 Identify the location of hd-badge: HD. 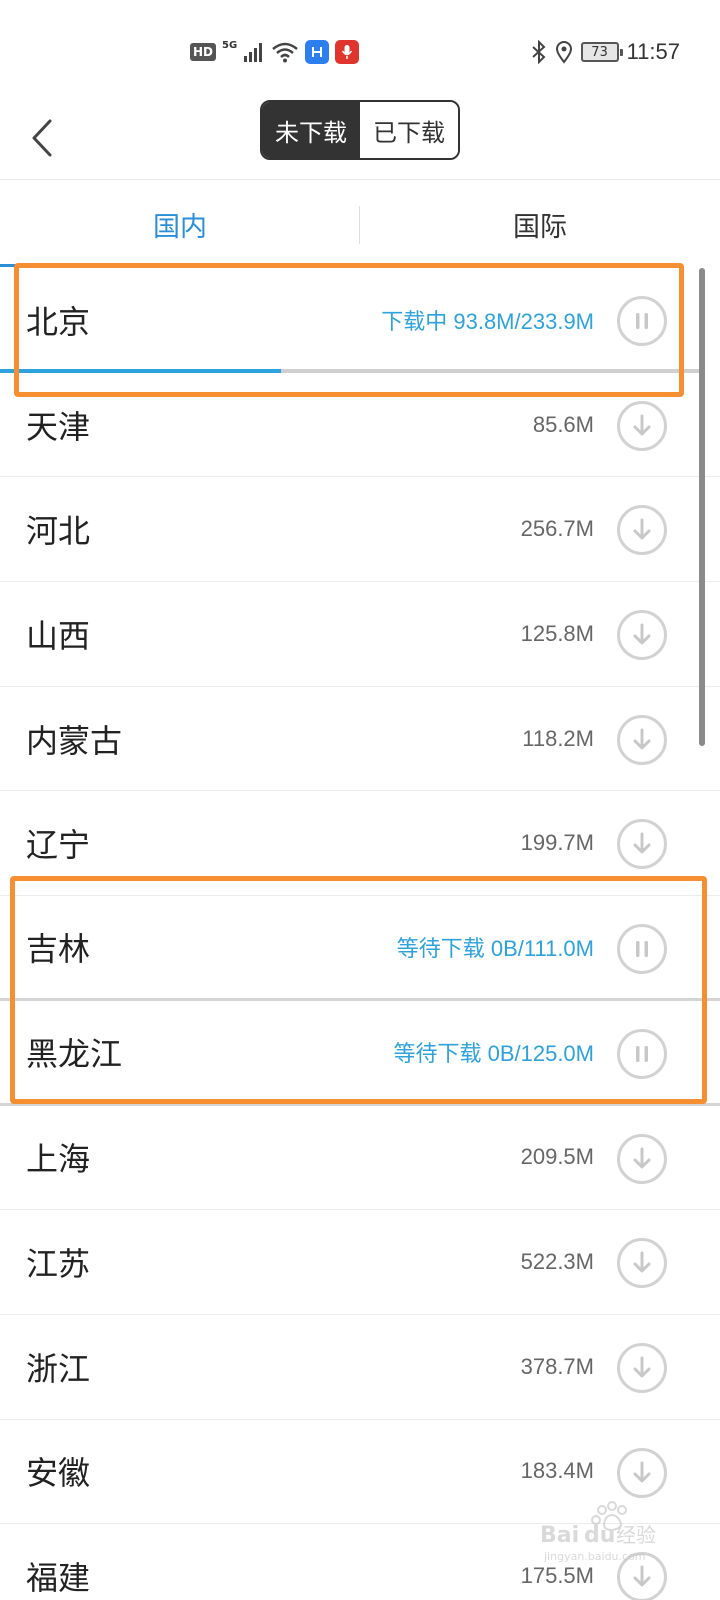
(203, 52).